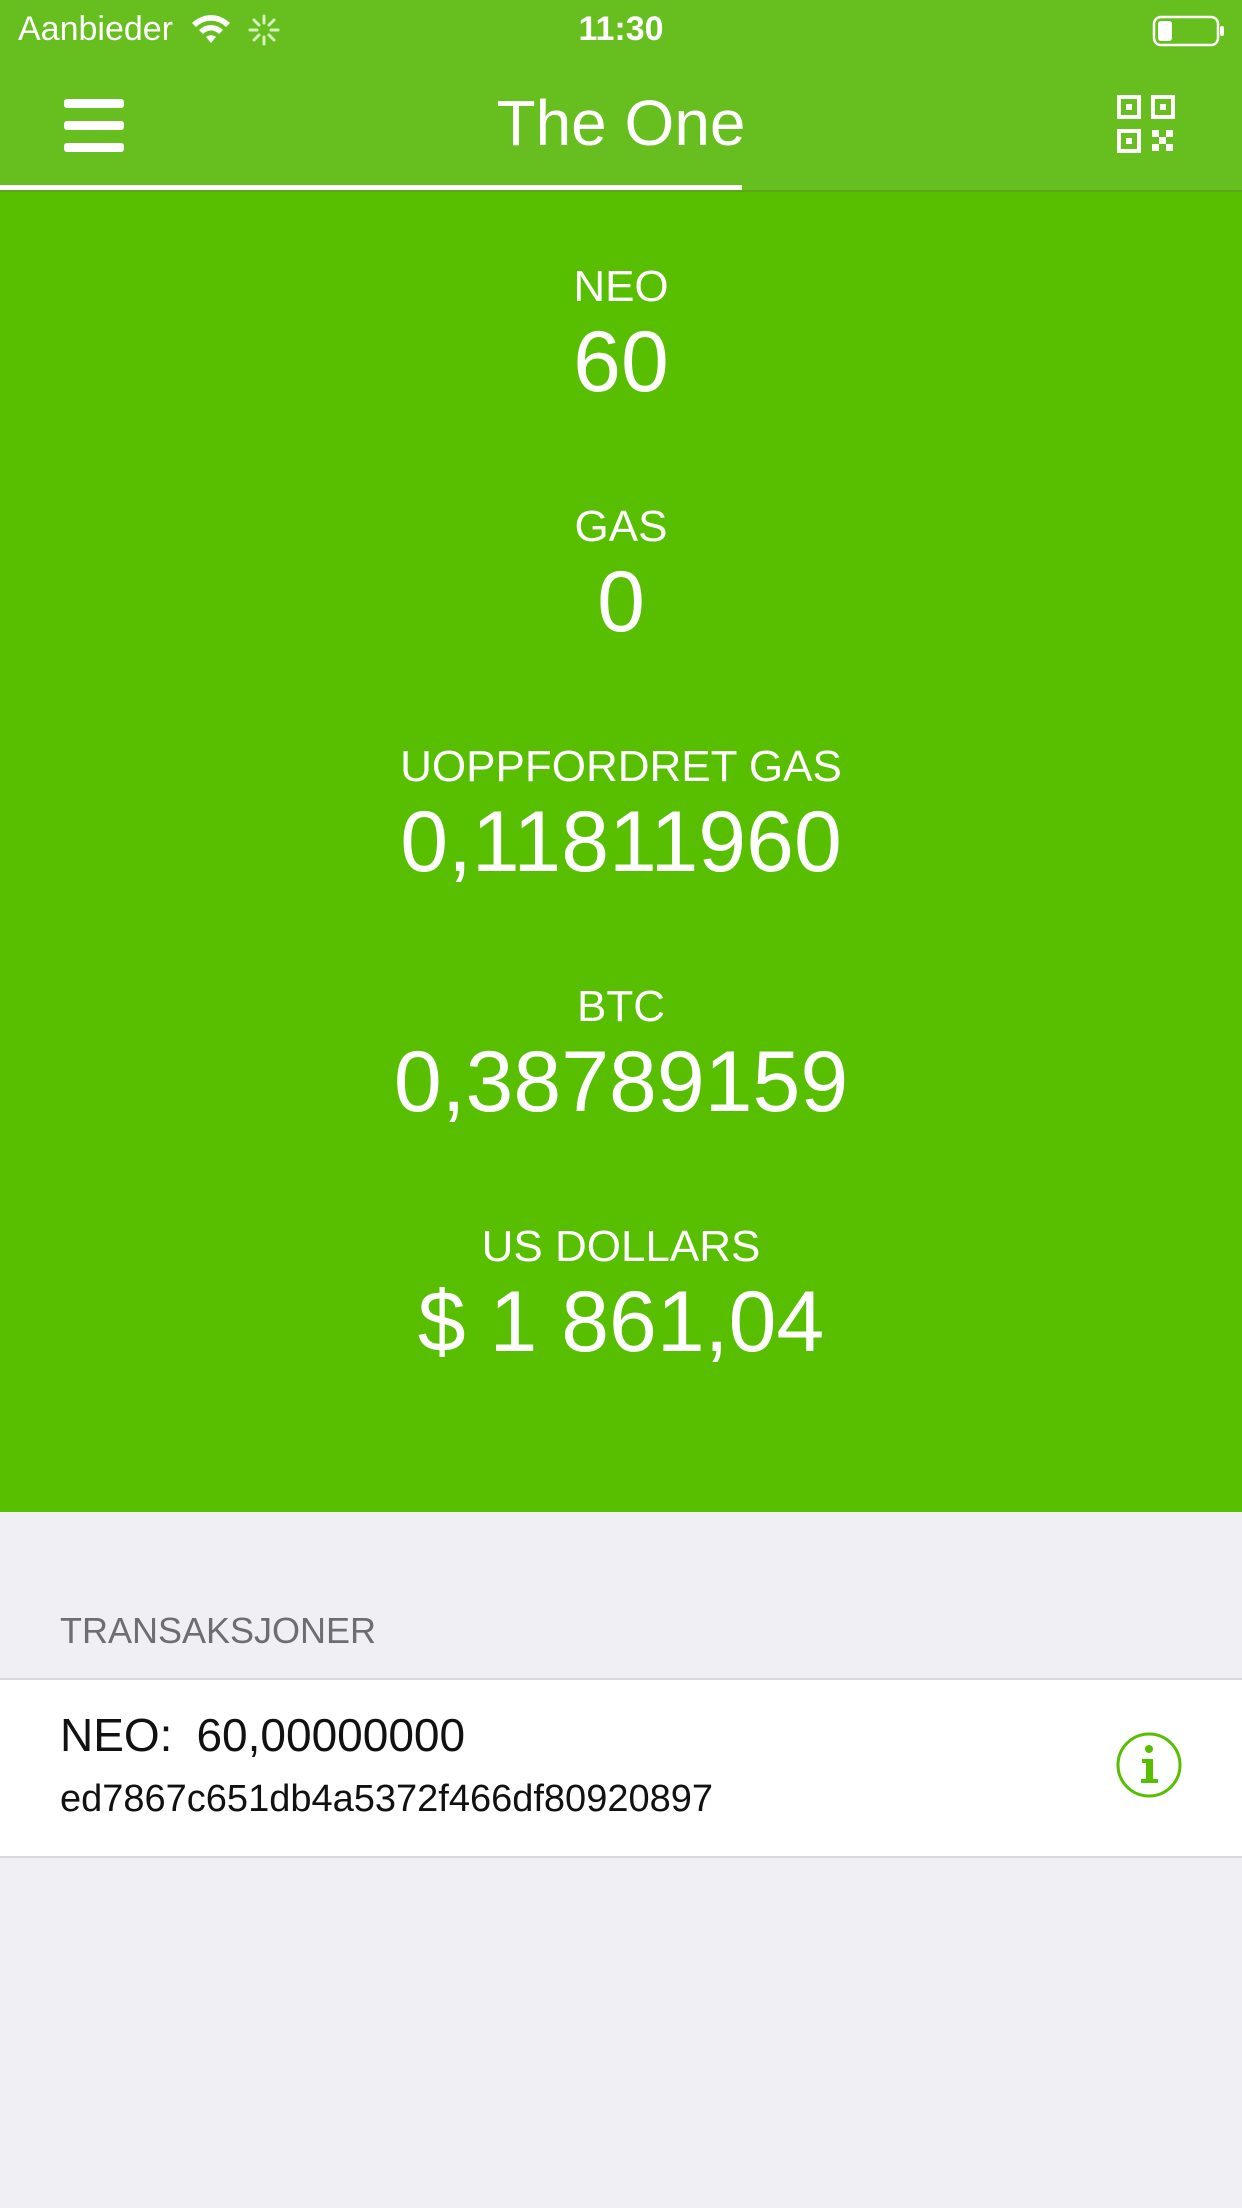 This screenshot has width=1242, height=2208. What do you see at coordinates (621, 526) in the screenshot?
I see `balance-label: GAS` at bounding box center [621, 526].